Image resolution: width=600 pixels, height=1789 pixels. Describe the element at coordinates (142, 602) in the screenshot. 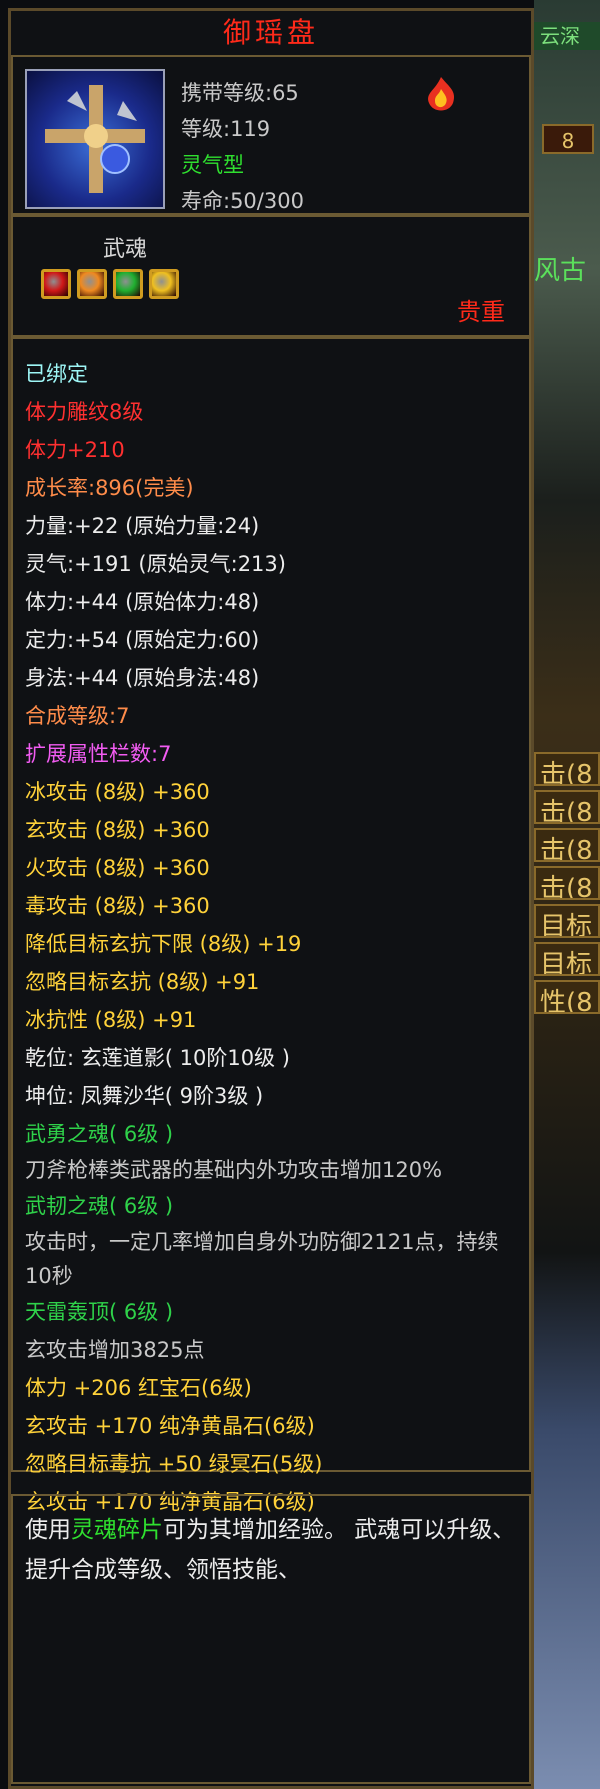

I see `stat-stamina: 体力:+44 (原始体力:48)` at that location.